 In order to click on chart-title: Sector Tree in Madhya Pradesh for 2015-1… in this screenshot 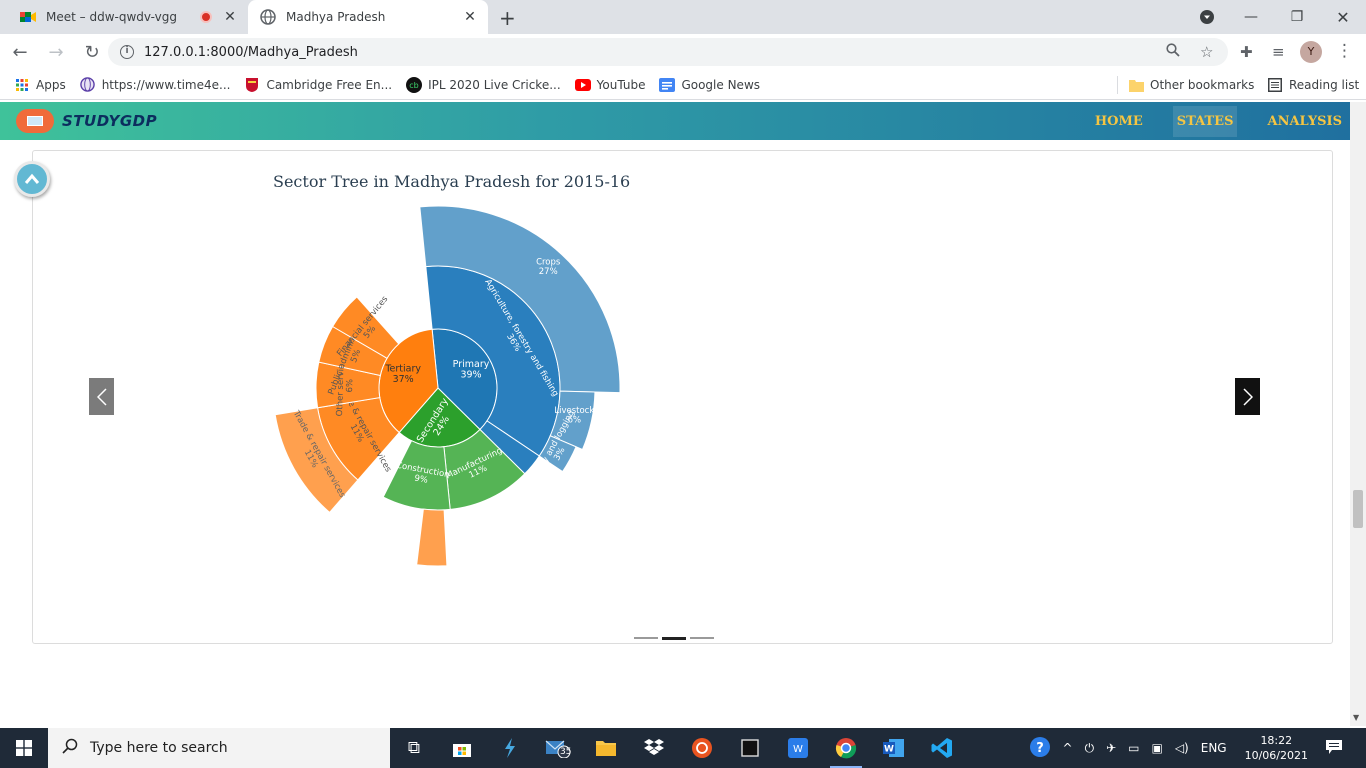, I will do `click(452, 181)`.